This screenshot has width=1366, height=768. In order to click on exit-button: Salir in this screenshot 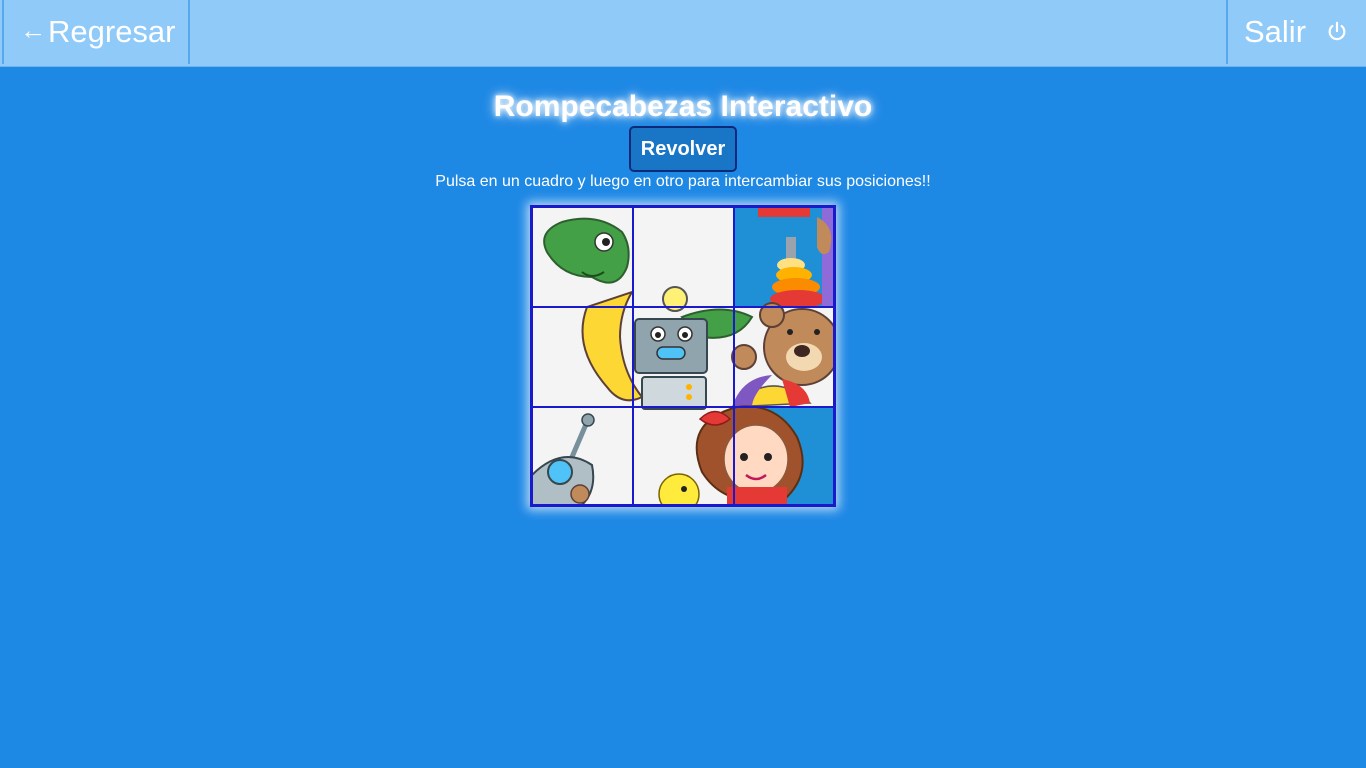, I will do `click(1296, 32)`.